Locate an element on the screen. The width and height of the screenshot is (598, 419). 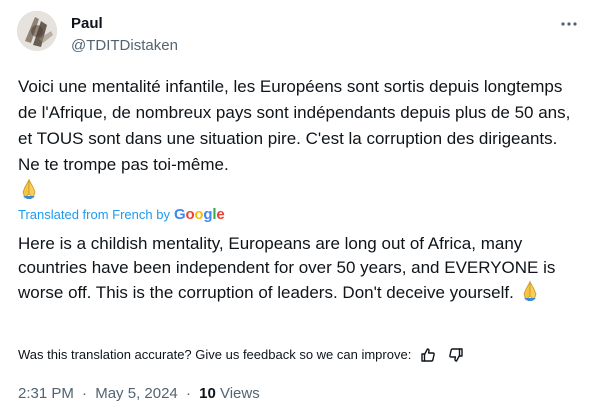
avatar-image is located at coordinates (37, 31).